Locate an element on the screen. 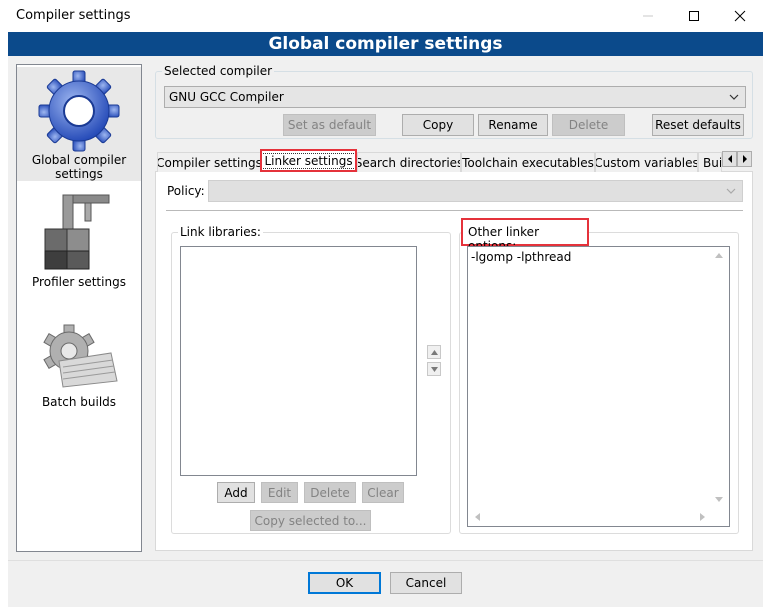  other-linker-options-text: -lgomp -lpthread is located at coordinates (521, 257).